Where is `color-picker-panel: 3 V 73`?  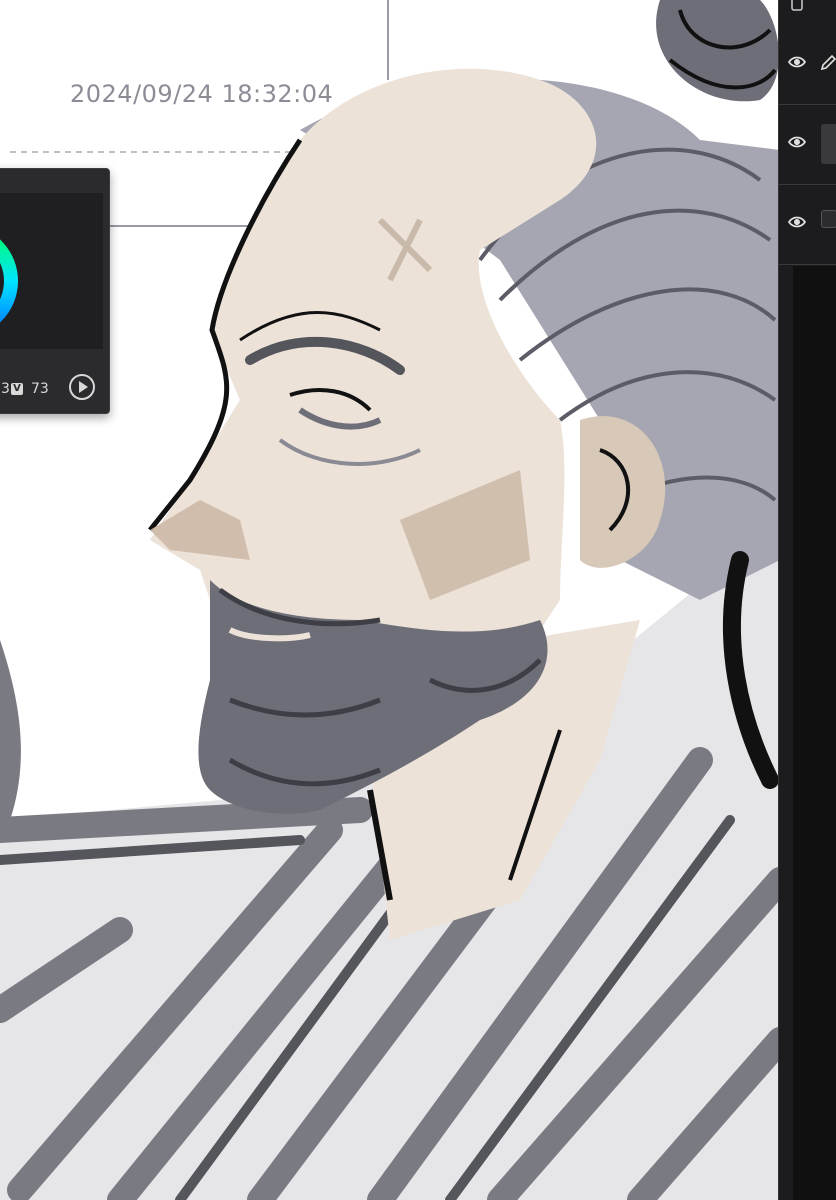
color-picker-panel: 3 V 73 is located at coordinates (55, 291).